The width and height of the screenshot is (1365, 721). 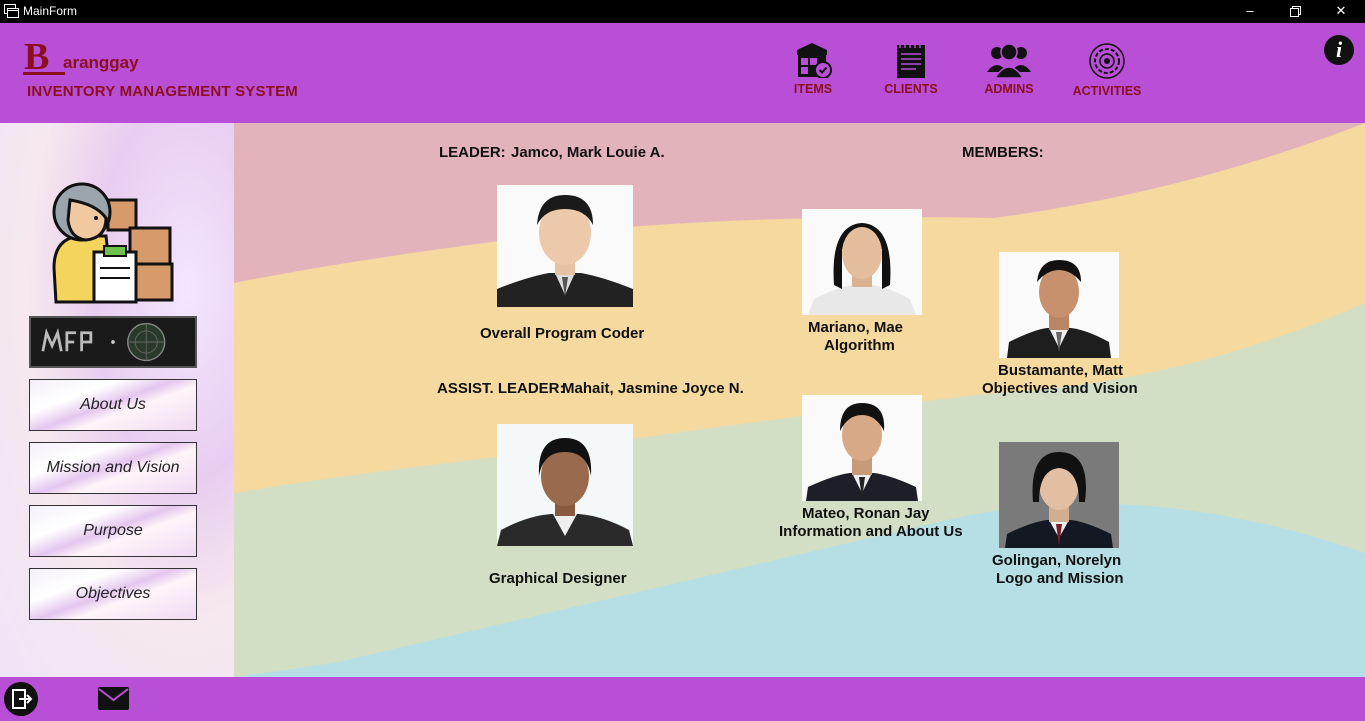 I want to click on assist-leader-name: Mahait, Jasmine Joyce N., so click(x=653, y=388).